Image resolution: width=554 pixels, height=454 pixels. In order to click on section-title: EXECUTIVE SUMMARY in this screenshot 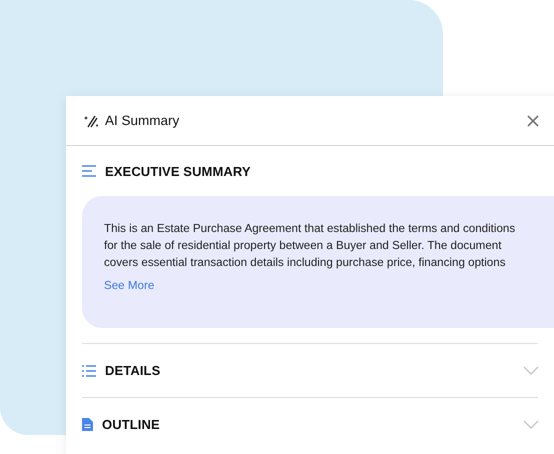, I will do `click(178, 171)`.